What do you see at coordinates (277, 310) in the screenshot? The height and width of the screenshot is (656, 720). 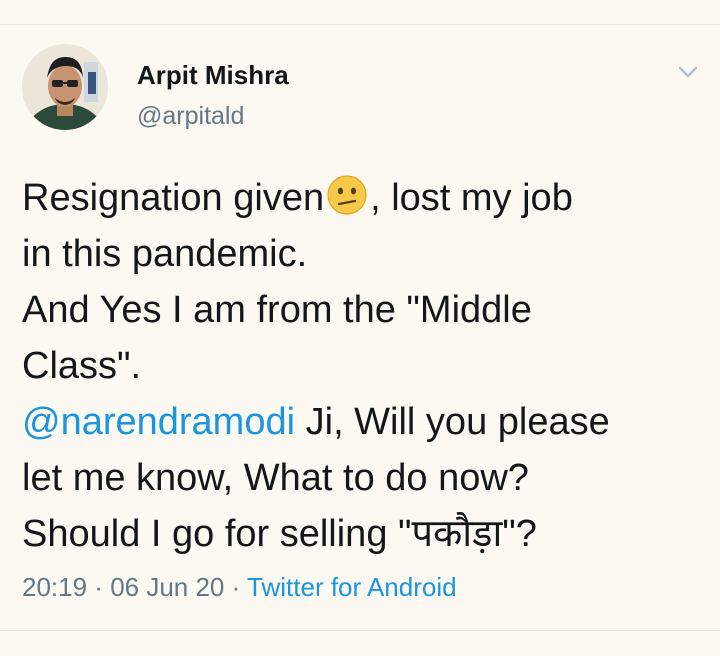 I see `tweet-line: And Yes I am from the "Middle` at bounding box center [277, 310].